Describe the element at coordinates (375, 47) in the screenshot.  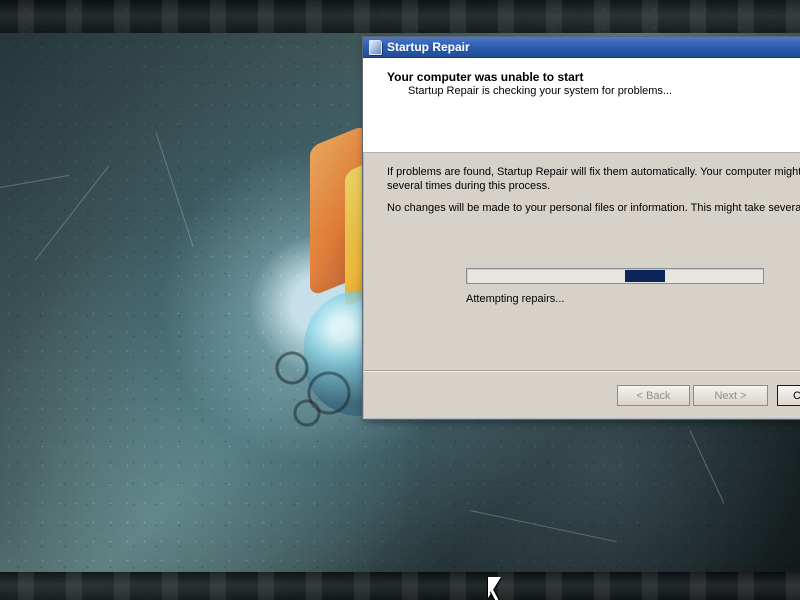
I see `startup-repair-icon` at that location.